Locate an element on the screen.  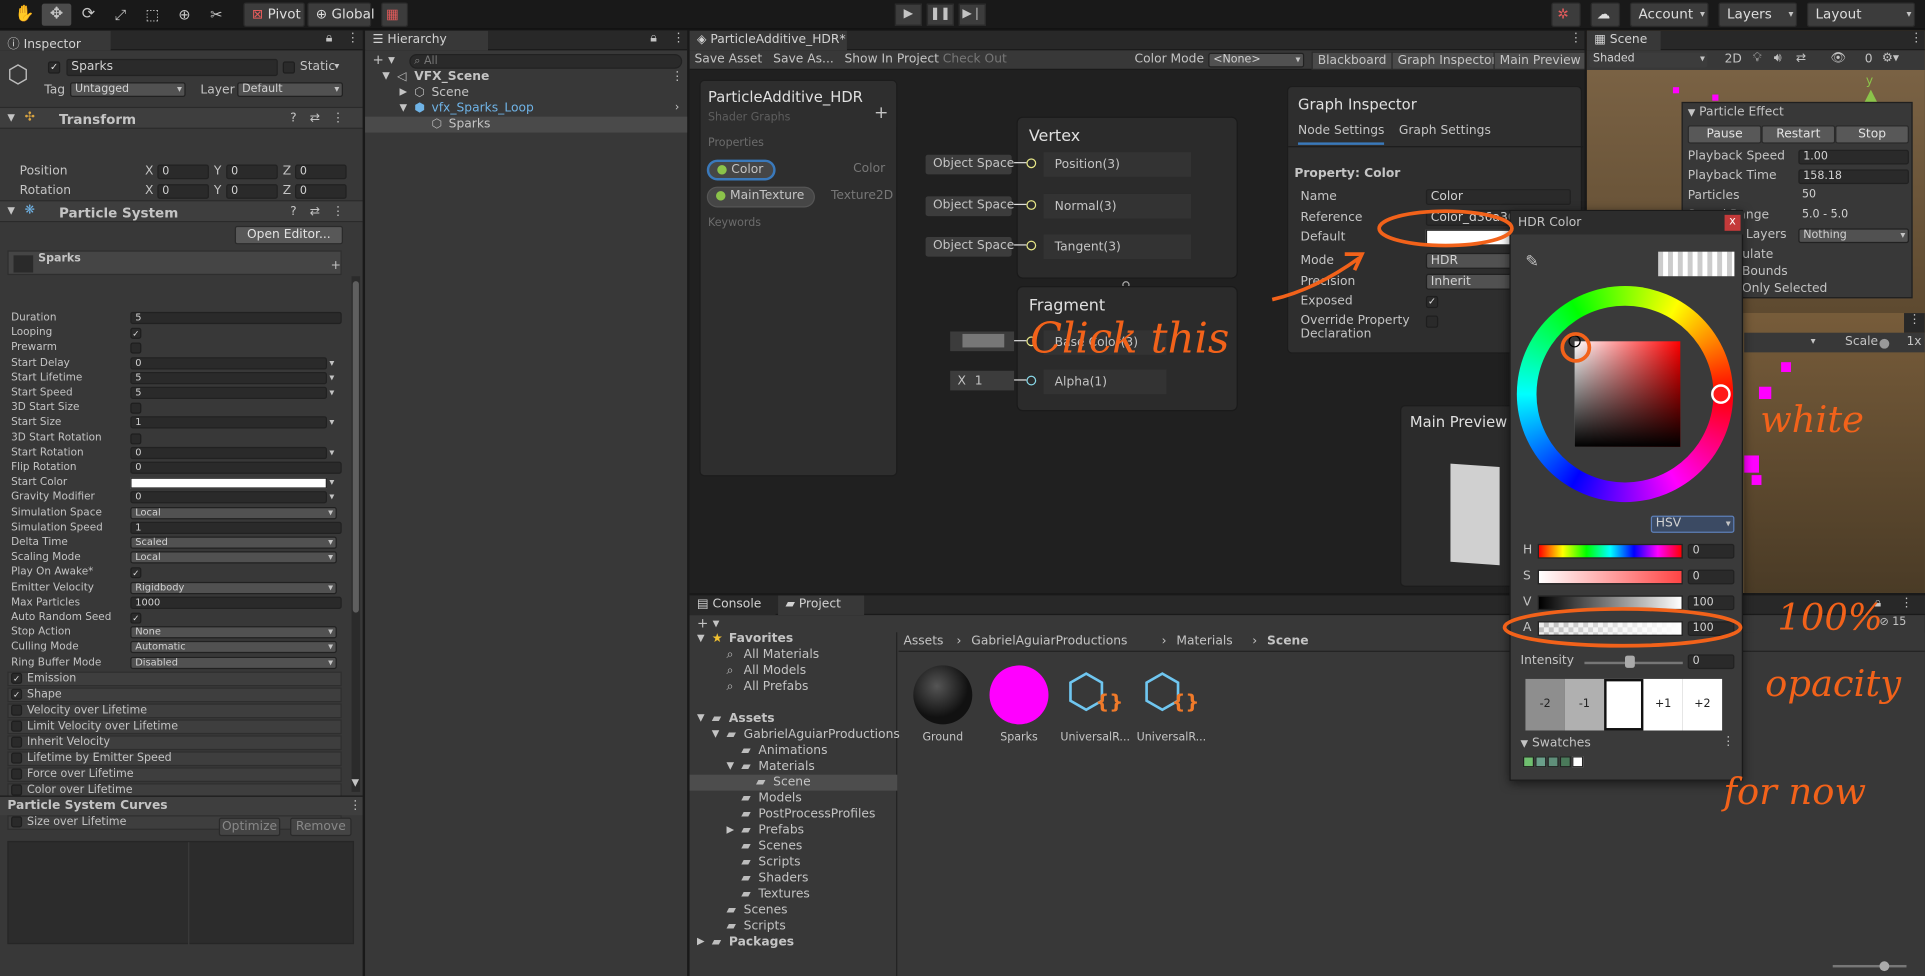
annotation-for-now: for now is located at coordinates (1795, 792).